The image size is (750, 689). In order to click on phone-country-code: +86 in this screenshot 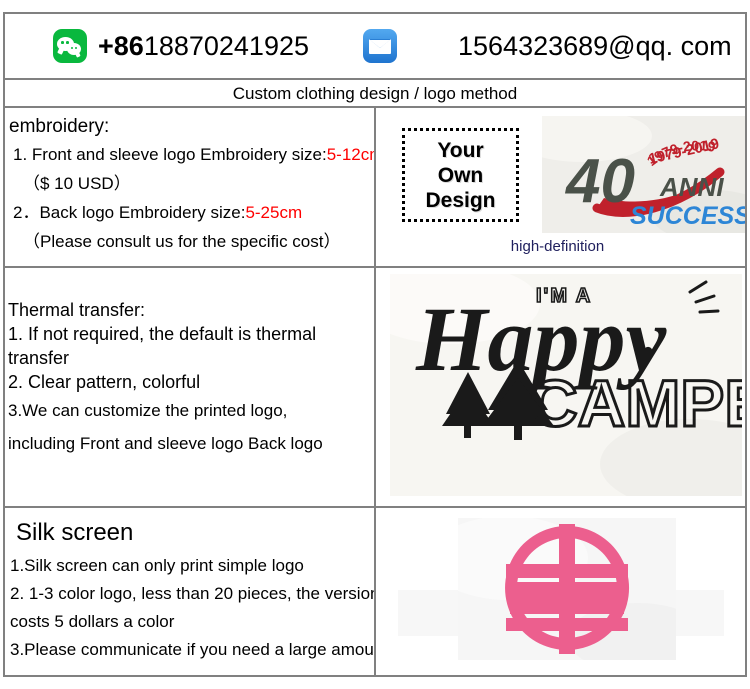, I will do `click(121, 45)`.